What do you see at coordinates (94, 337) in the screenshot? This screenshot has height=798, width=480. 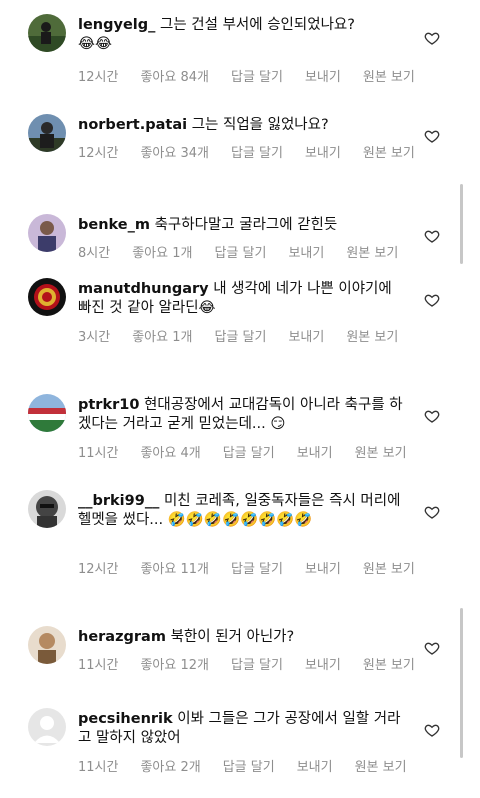 I see `timestamp: 3시간` at bounding box center [94, 337].